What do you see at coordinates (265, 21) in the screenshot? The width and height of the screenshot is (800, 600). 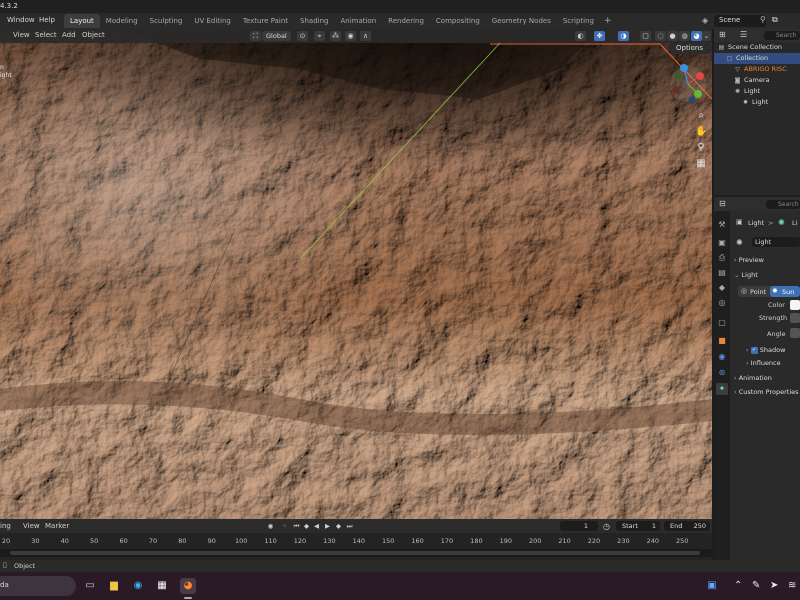 I see `tab-texture-paint: Texture Paint` at bounding box center [265, 21].